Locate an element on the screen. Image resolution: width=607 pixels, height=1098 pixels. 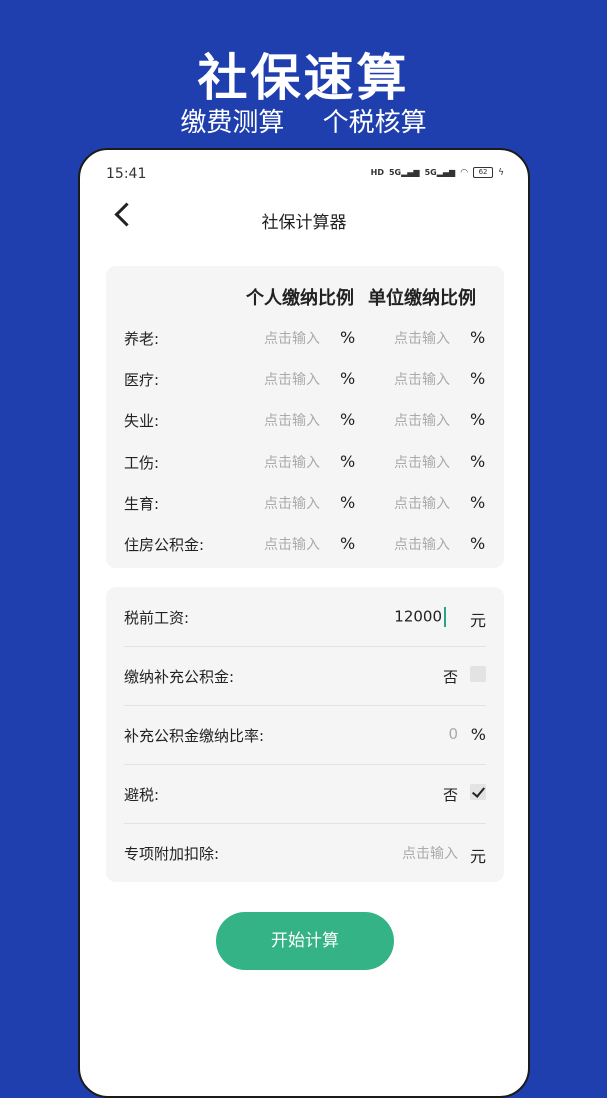
ratio-row-label: 失业: is located at coordinates (142, 421).